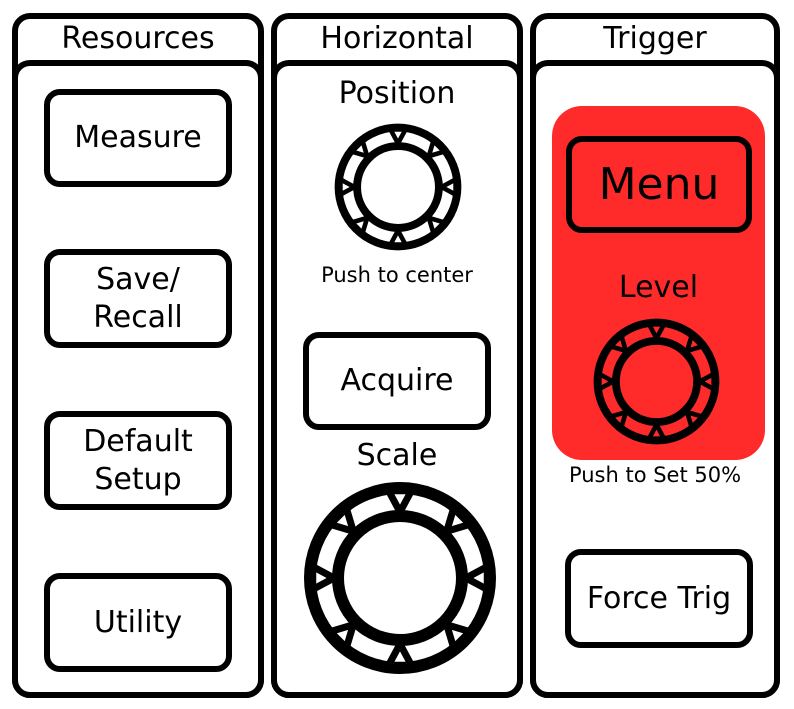 The width and height of the screenshot is (794, 709). I want to click on position-knob, so click(398, 187).